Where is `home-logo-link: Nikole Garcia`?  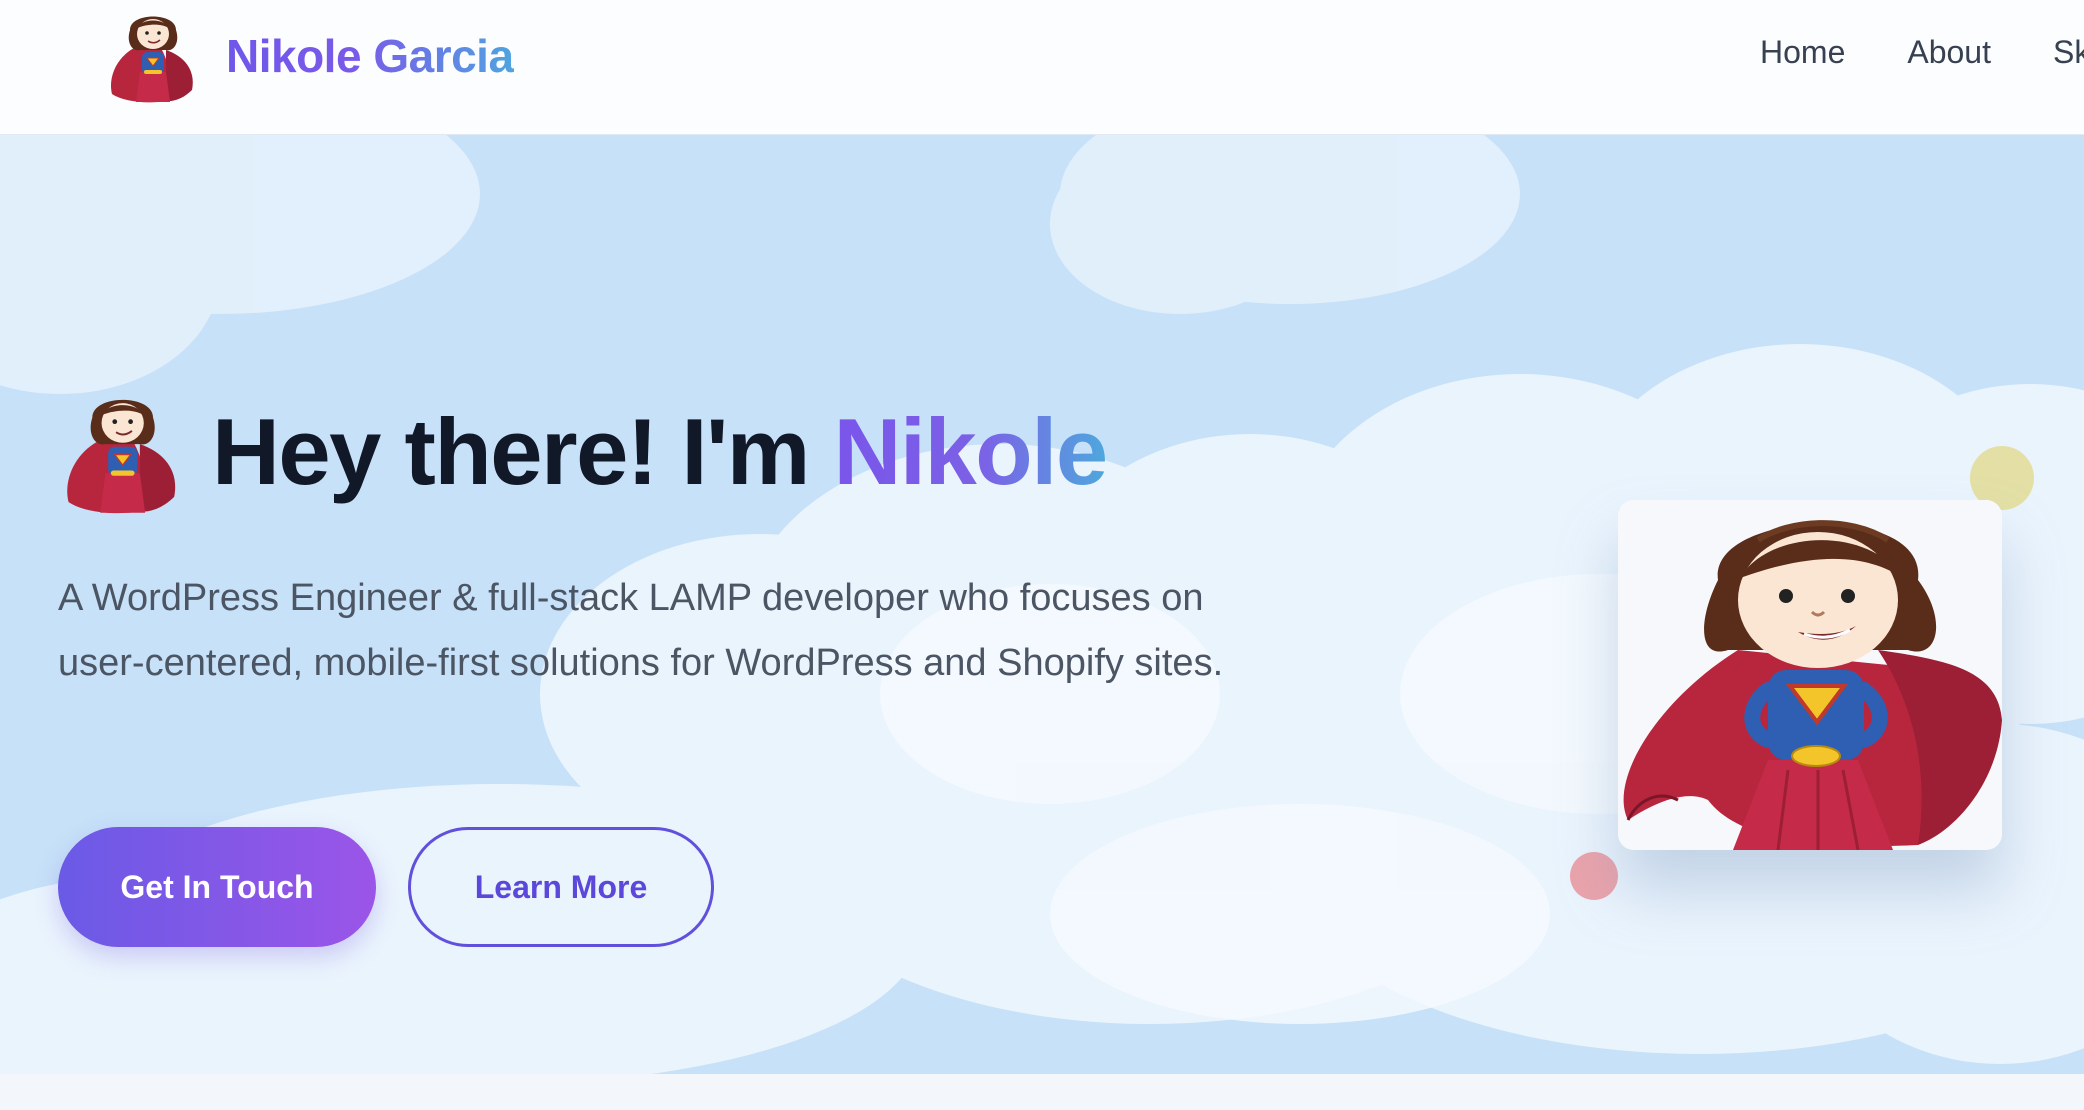 home-logo-link: Nikole Garcia is located at coordinates (309, 56).